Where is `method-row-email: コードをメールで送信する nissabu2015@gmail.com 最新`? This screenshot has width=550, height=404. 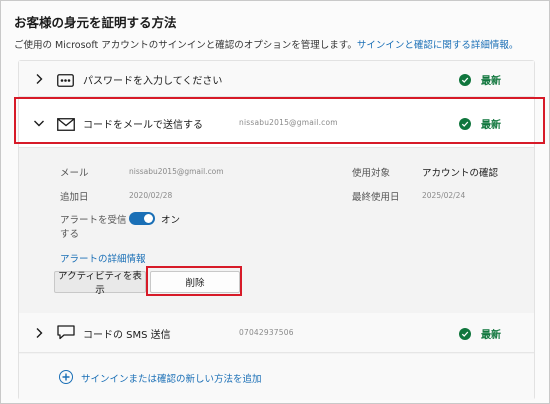 method-row-email: コードをメールで送信する nissabu2015@gmail.com 最新 is located at coordinates (276, 123).